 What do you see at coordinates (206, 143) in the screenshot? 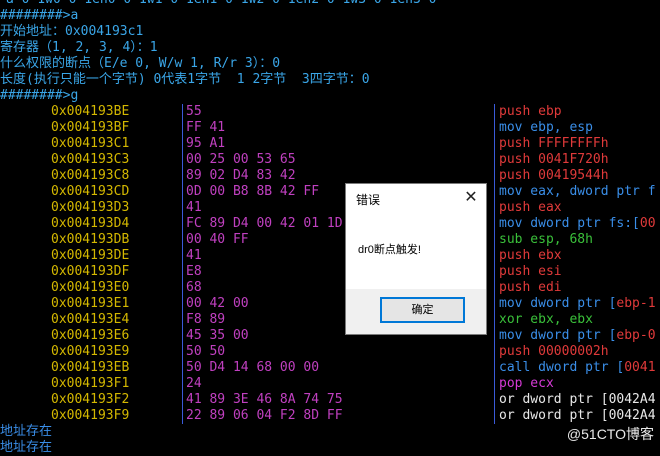
I see `disasm-bytes: 95 A1` at bounding box center [206, 143].